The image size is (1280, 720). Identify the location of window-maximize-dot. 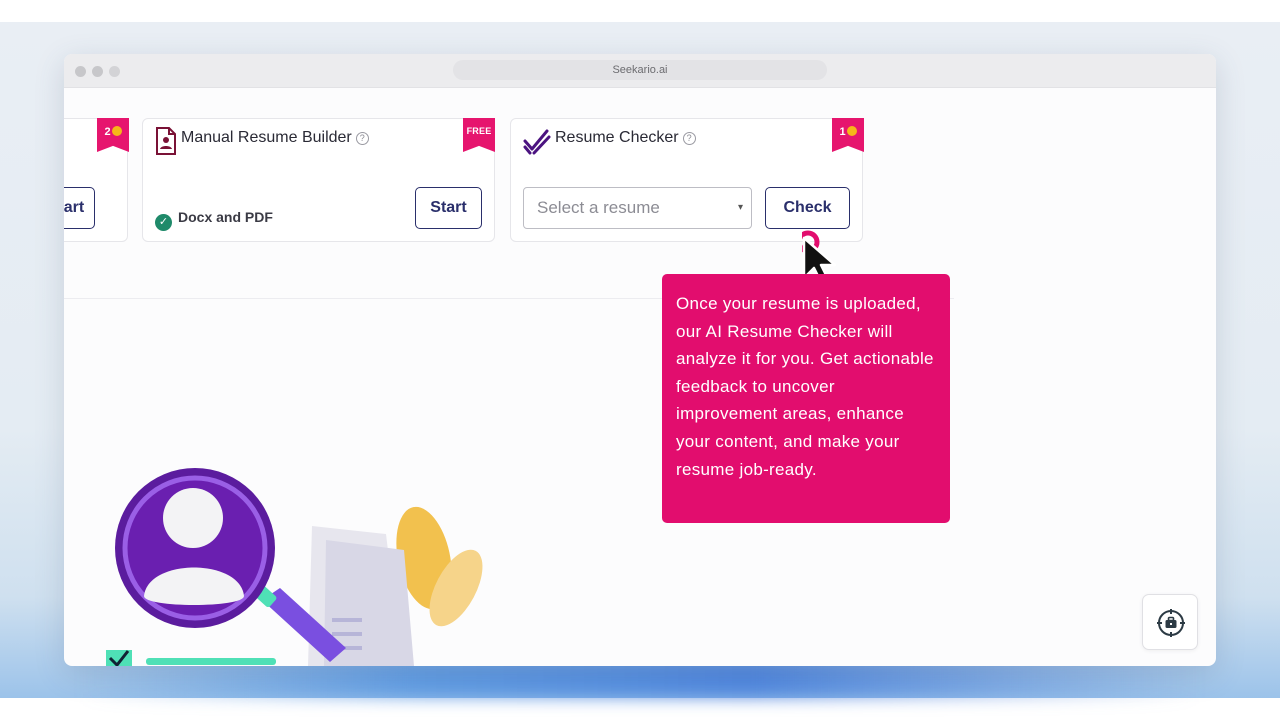
(114, 71).